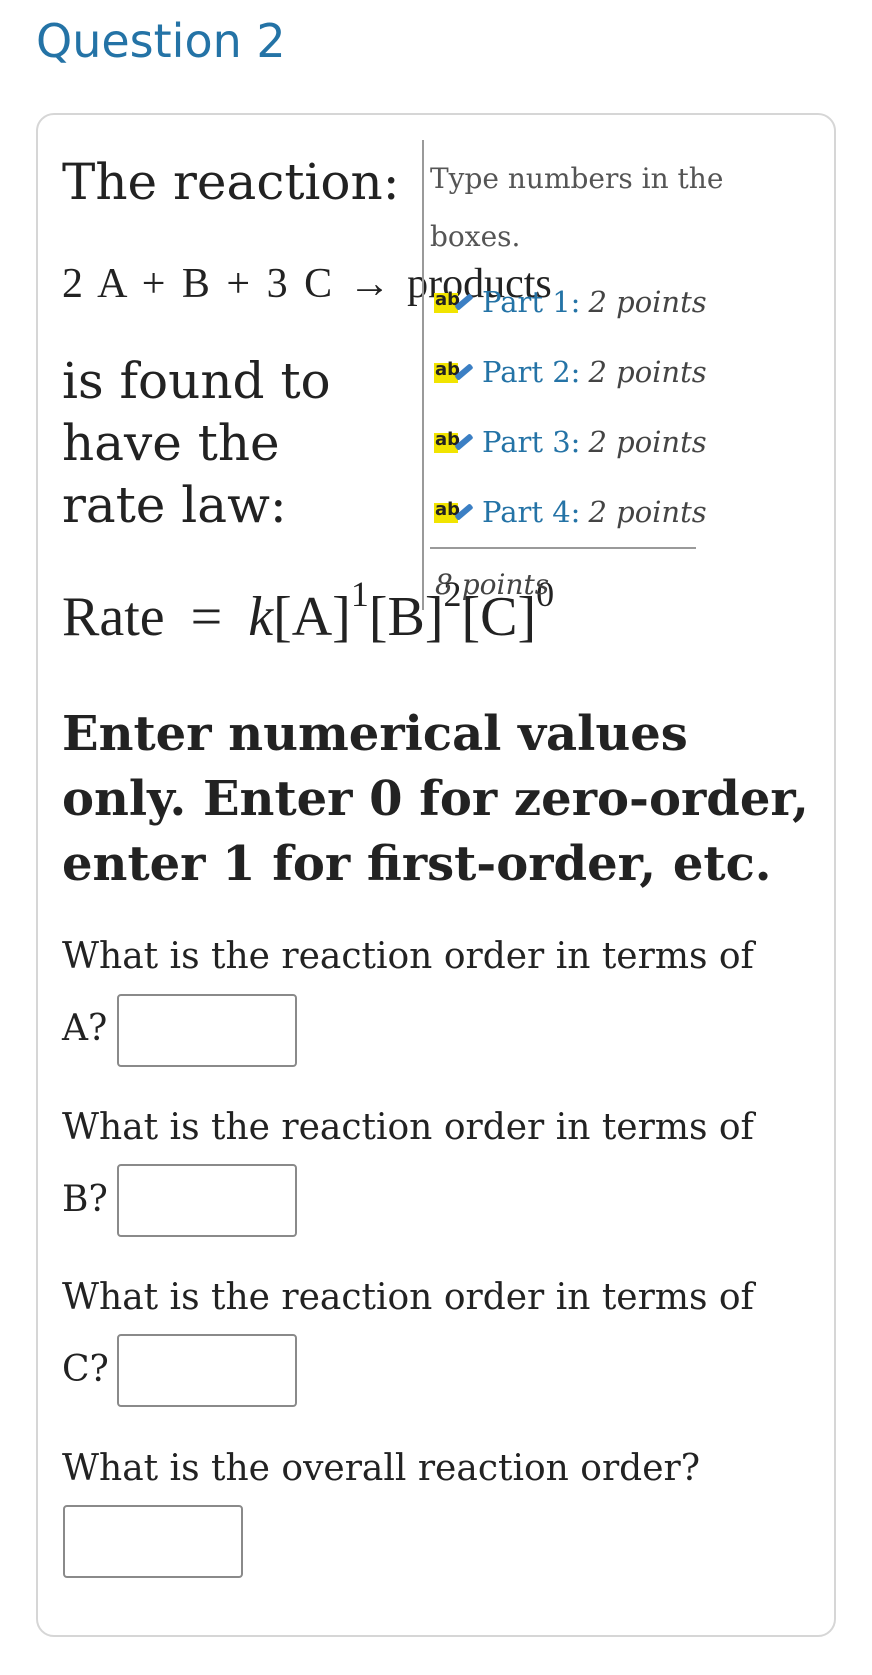 The image size is (872, 1675). Describe the element at coordinates (531, 372) in the screenshot. I see `part-label: Part 2:` at that location.